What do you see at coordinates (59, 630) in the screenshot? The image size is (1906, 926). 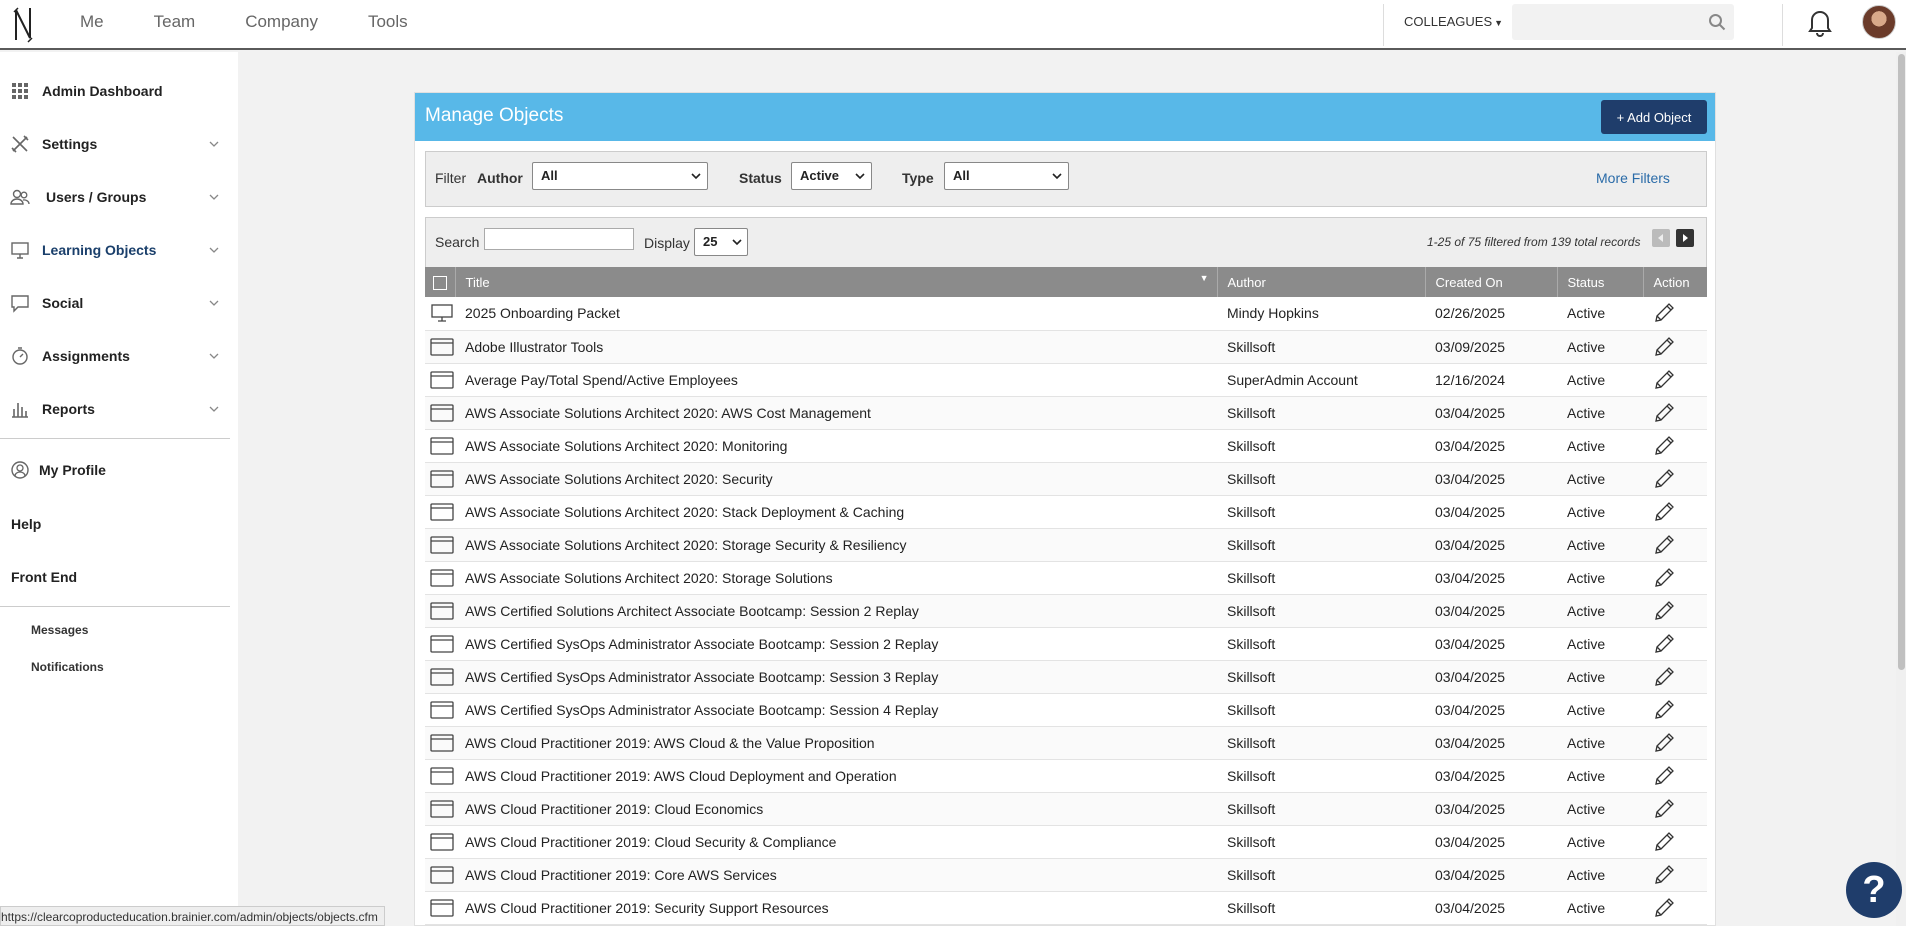 I see `sidebar-link-messages: Messages` at bounding box center [59, 630].